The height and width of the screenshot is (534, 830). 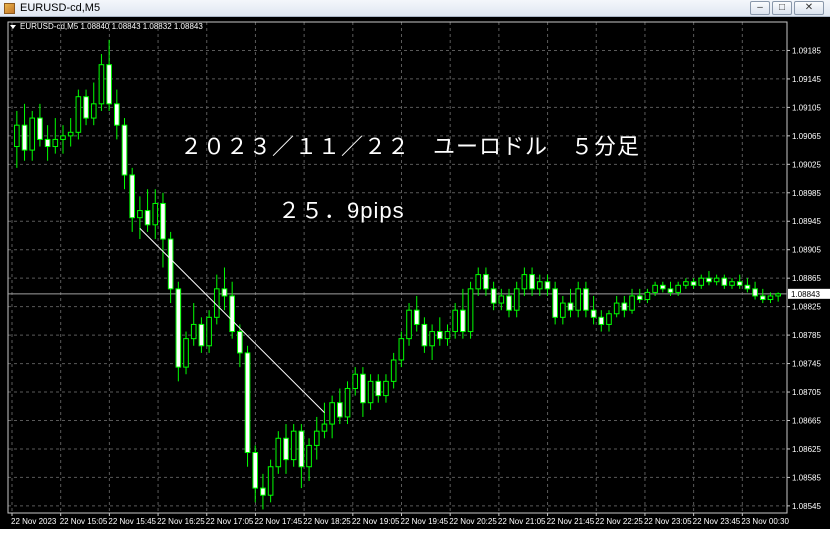 I want to click on time-tick-label: 22 Nov 19:05, so click(x=376, y=521).